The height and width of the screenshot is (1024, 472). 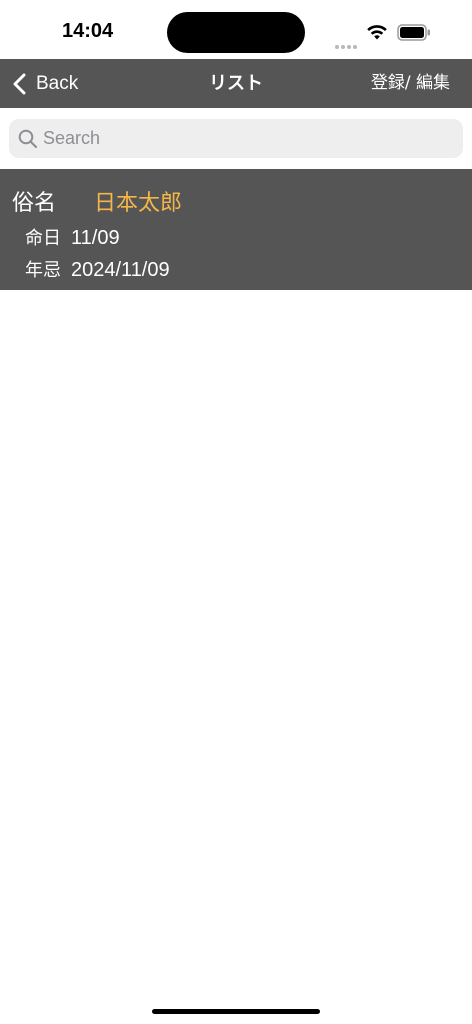 What do you see at coordinates (236, 83) in the screenshot?
I see `navigation-bar: Back リスト 登録/ 編集` at bounding box center [236, 83].